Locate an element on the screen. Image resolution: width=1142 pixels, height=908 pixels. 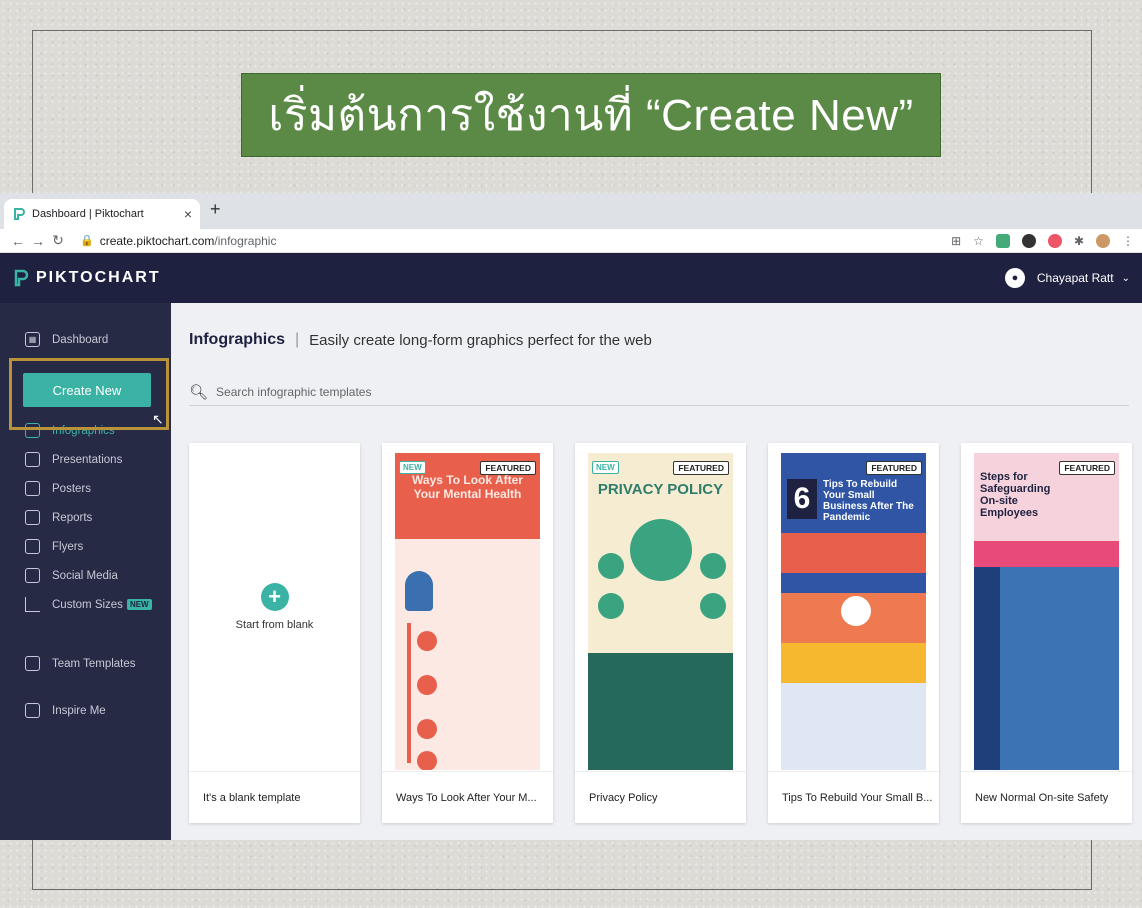
forward-icon: → is located at coordinates (38, 241).